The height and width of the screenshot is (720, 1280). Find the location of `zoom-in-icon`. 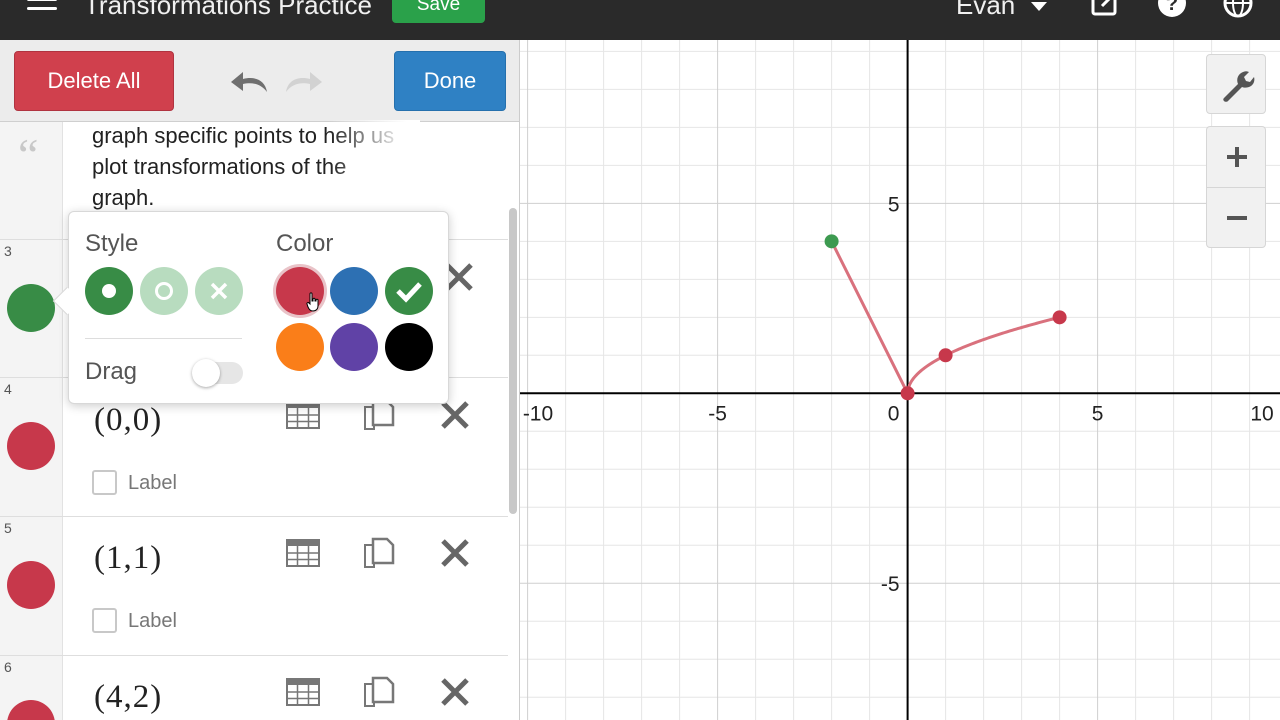

zoom-in-icon is located at coordinates (1237, 157).